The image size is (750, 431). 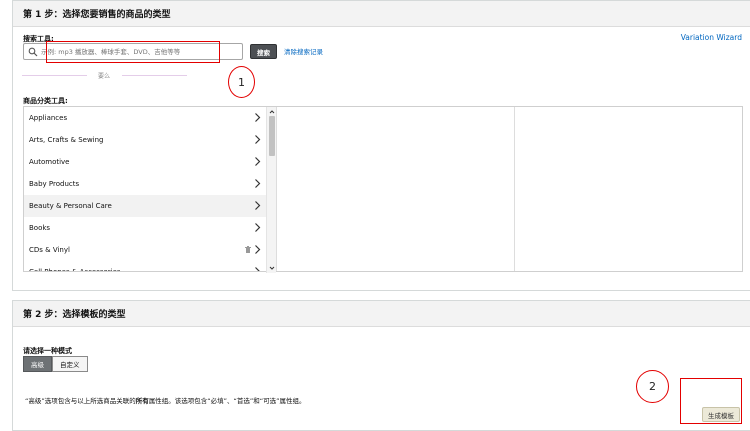 I want to click on category-item: Baby Products, so click(x=145, y=184).